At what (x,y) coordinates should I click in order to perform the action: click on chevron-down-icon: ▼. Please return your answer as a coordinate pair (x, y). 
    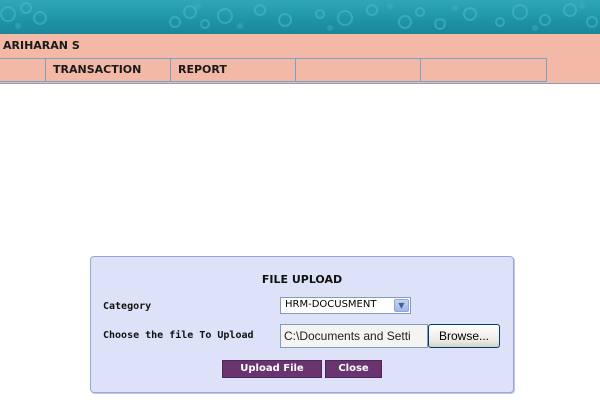
    Looking at the image, I should click on (401, 305).